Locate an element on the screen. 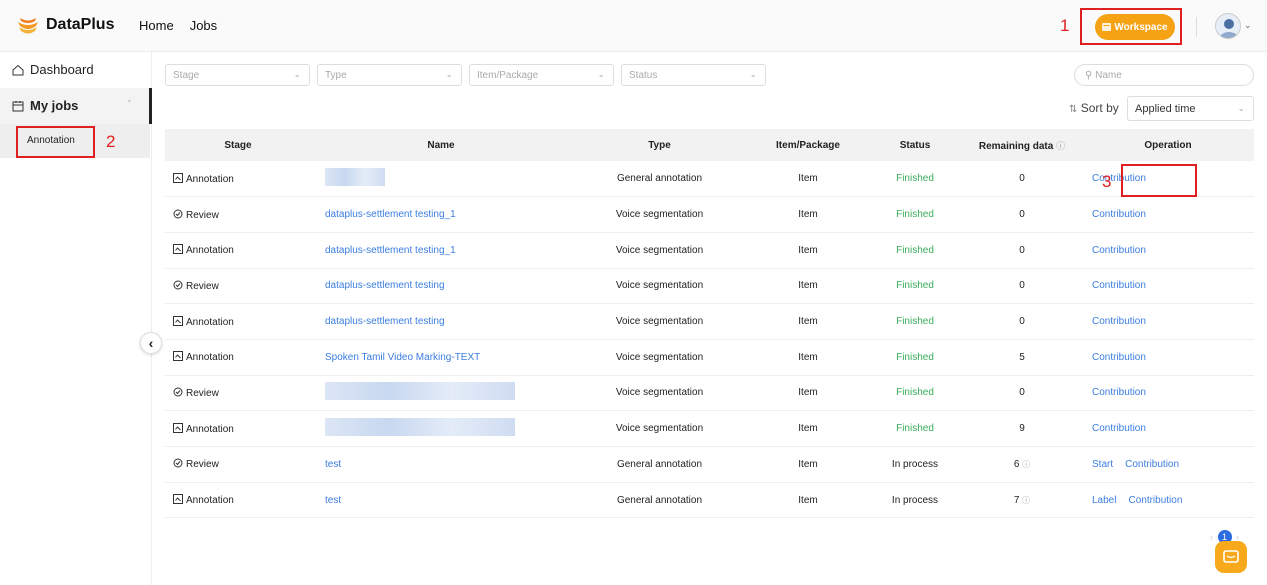  chevron-left-icon: ‹ is located at coordinates (151, 343).